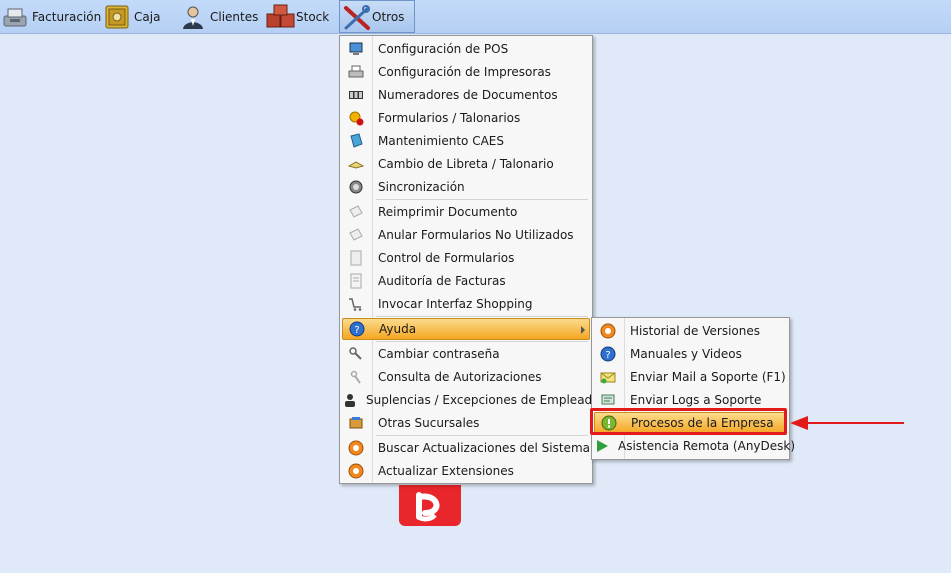 The width and height of the screenshot is (951, 573). What do you see at coordinates (356, 141) in the screenshot?
I see `book-icon` at bounding box center [356, 141].